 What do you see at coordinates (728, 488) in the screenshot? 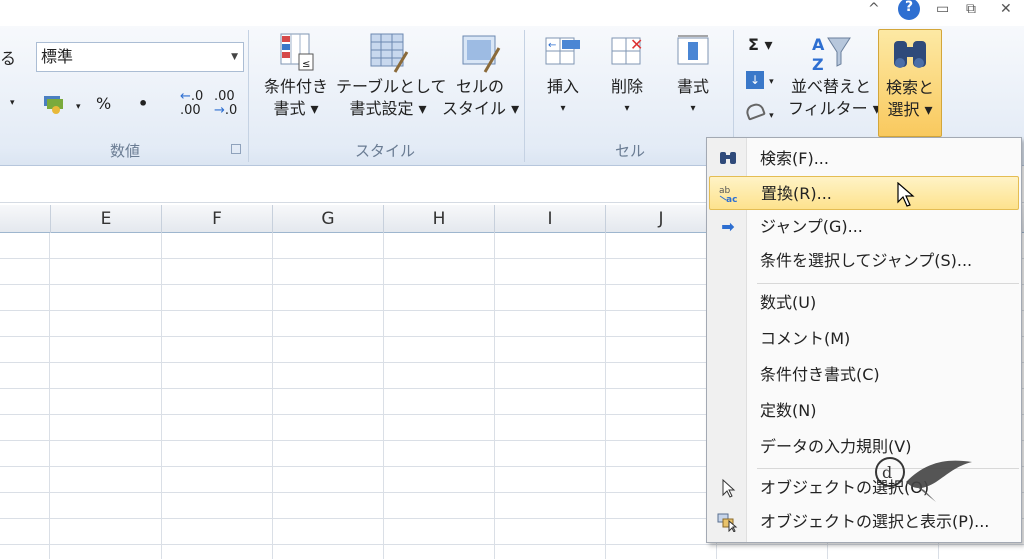
I see `select-objects-icon` at bounding box center [728, 488].